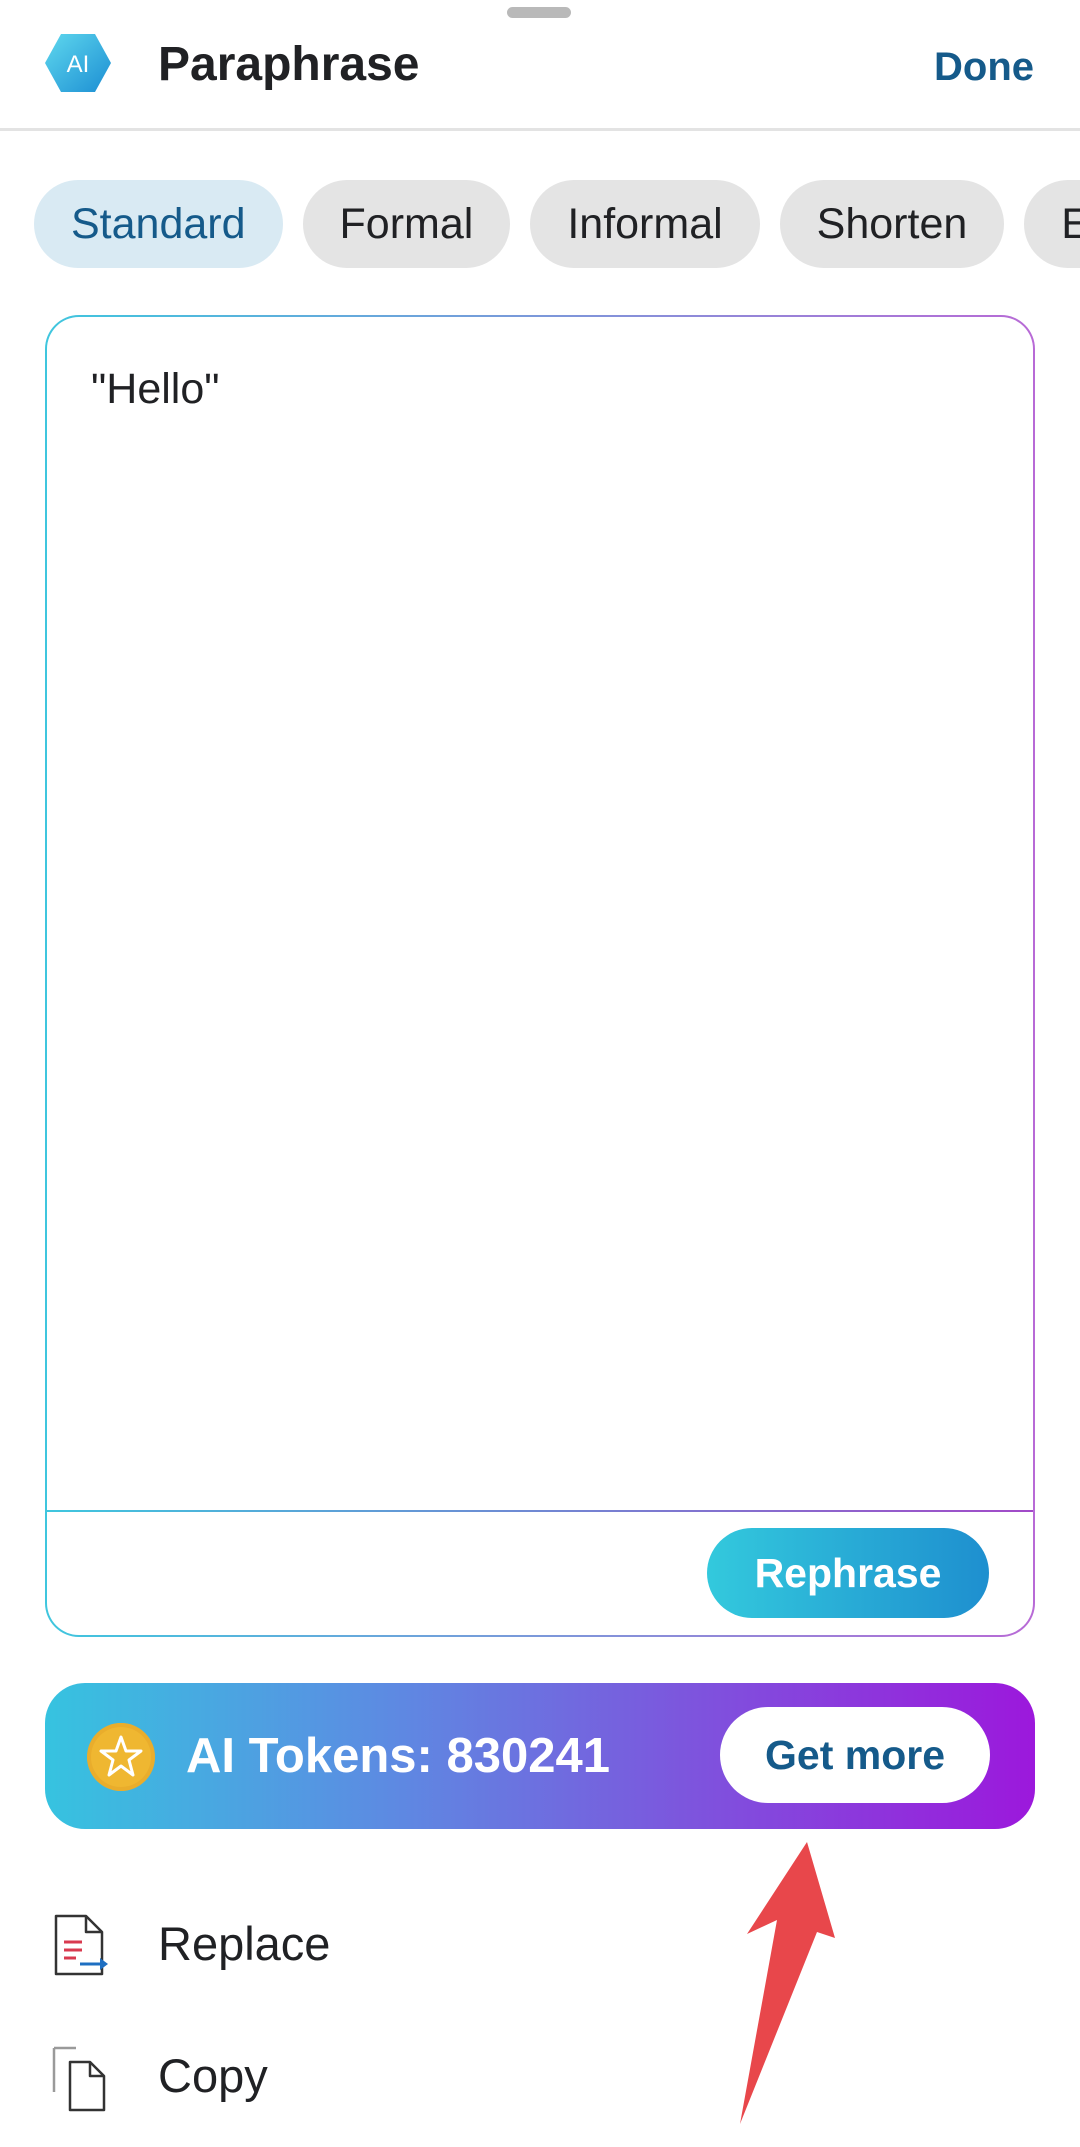 The height and width of the screenshot is (2147, 1080). I want to click on done-button: Done, so click(984, 67).